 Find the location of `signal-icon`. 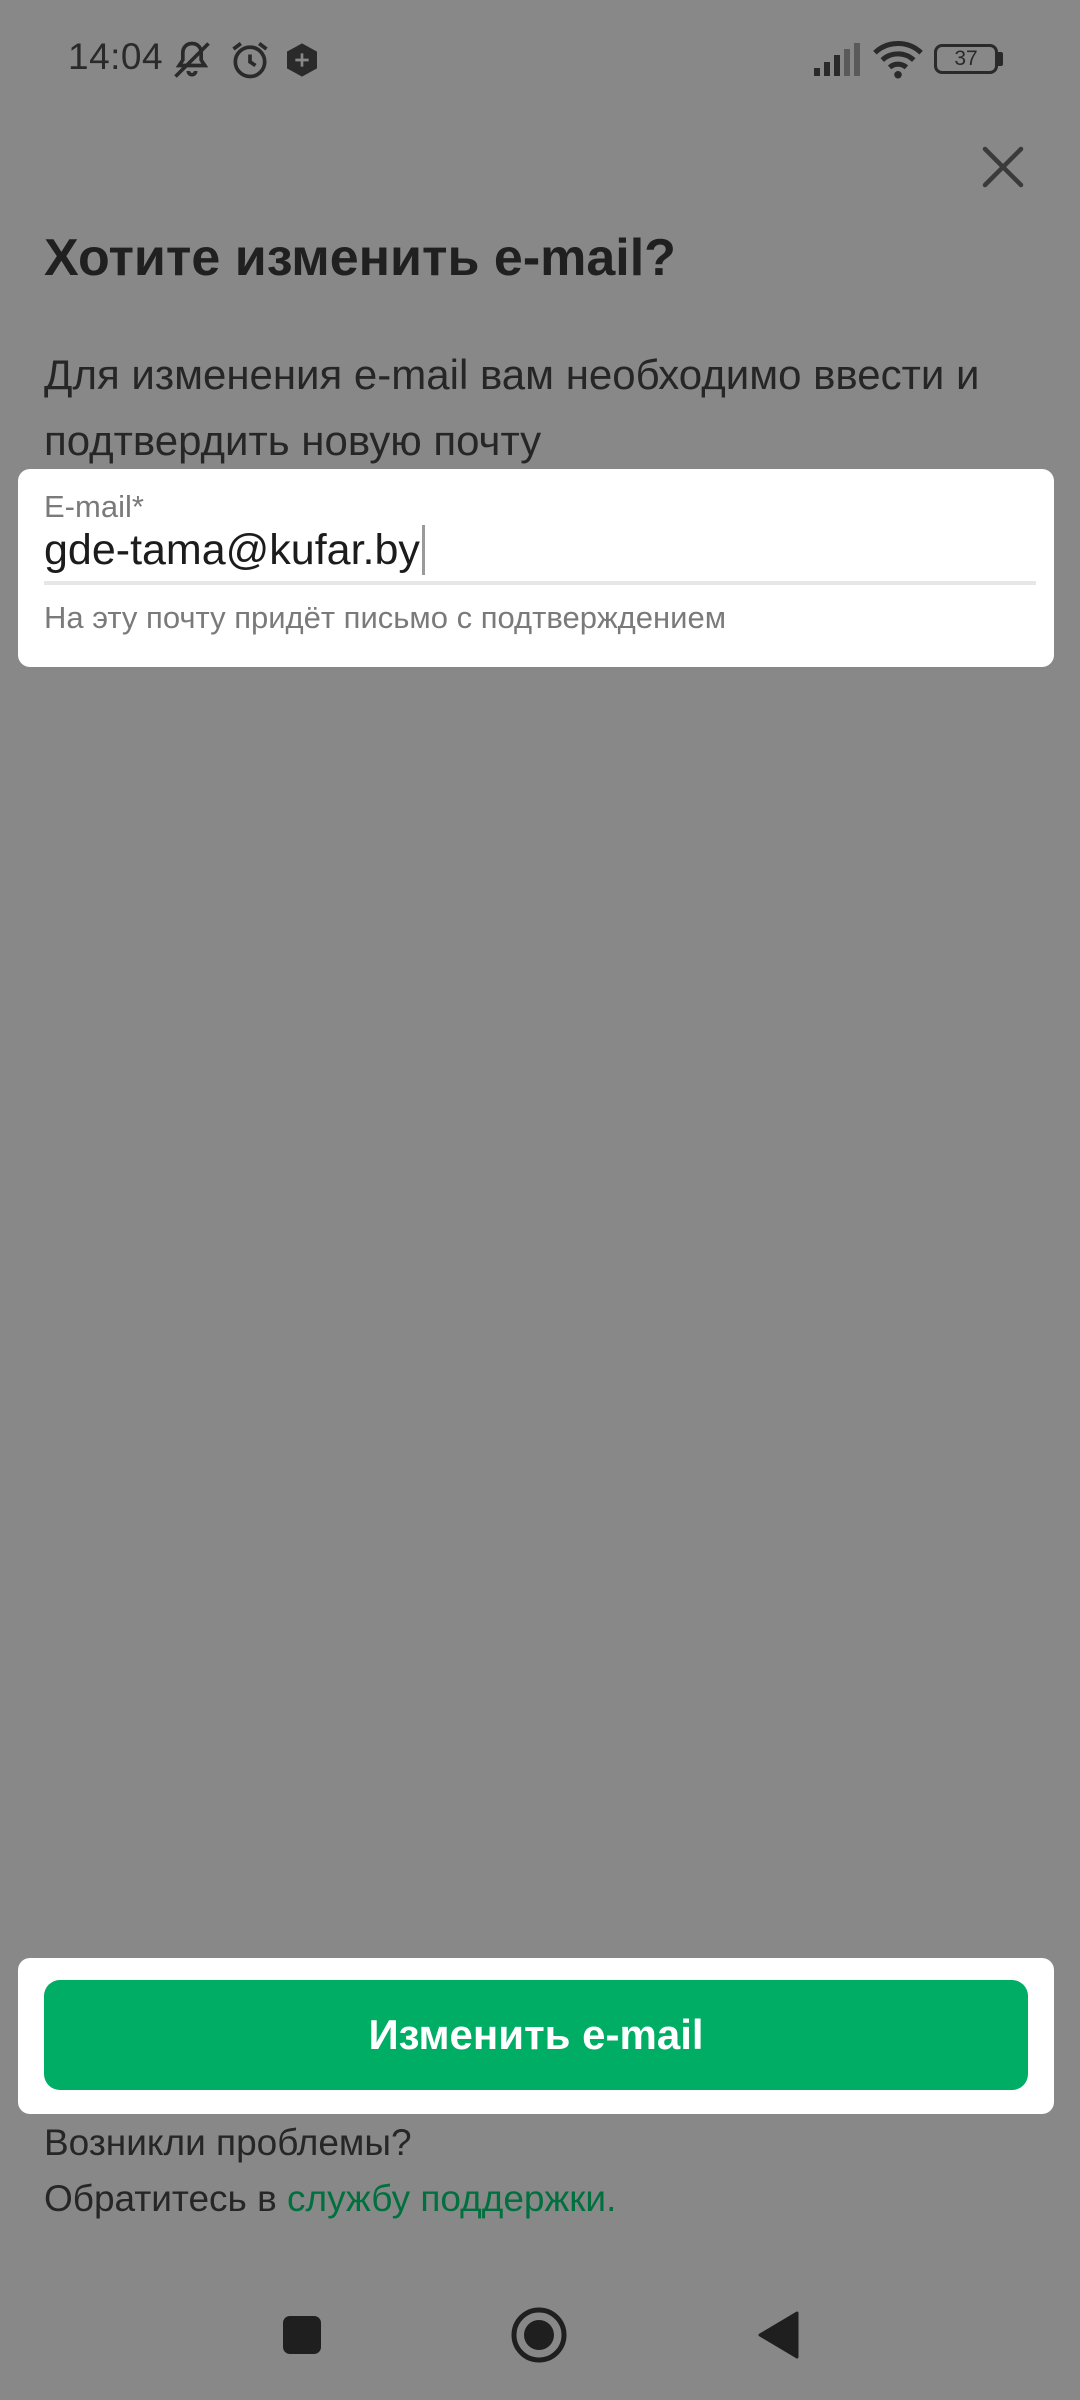

signal-icon is located at coordinates (837, 59).